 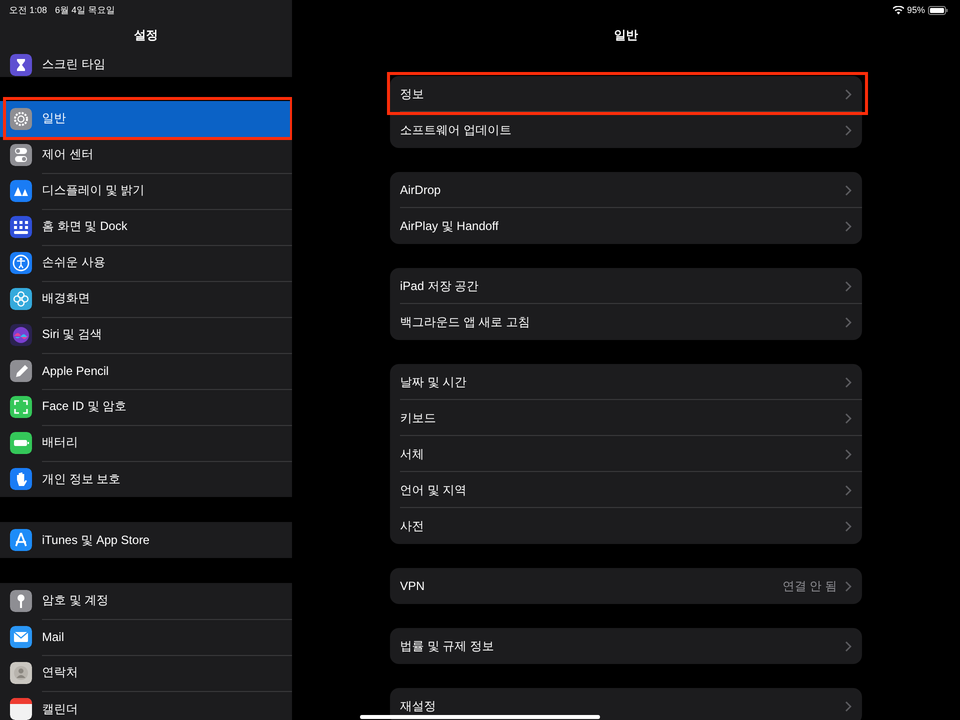 I want to click on settings-row: 백그라운드 앱 새로 고침, so click(x=626, y=322).